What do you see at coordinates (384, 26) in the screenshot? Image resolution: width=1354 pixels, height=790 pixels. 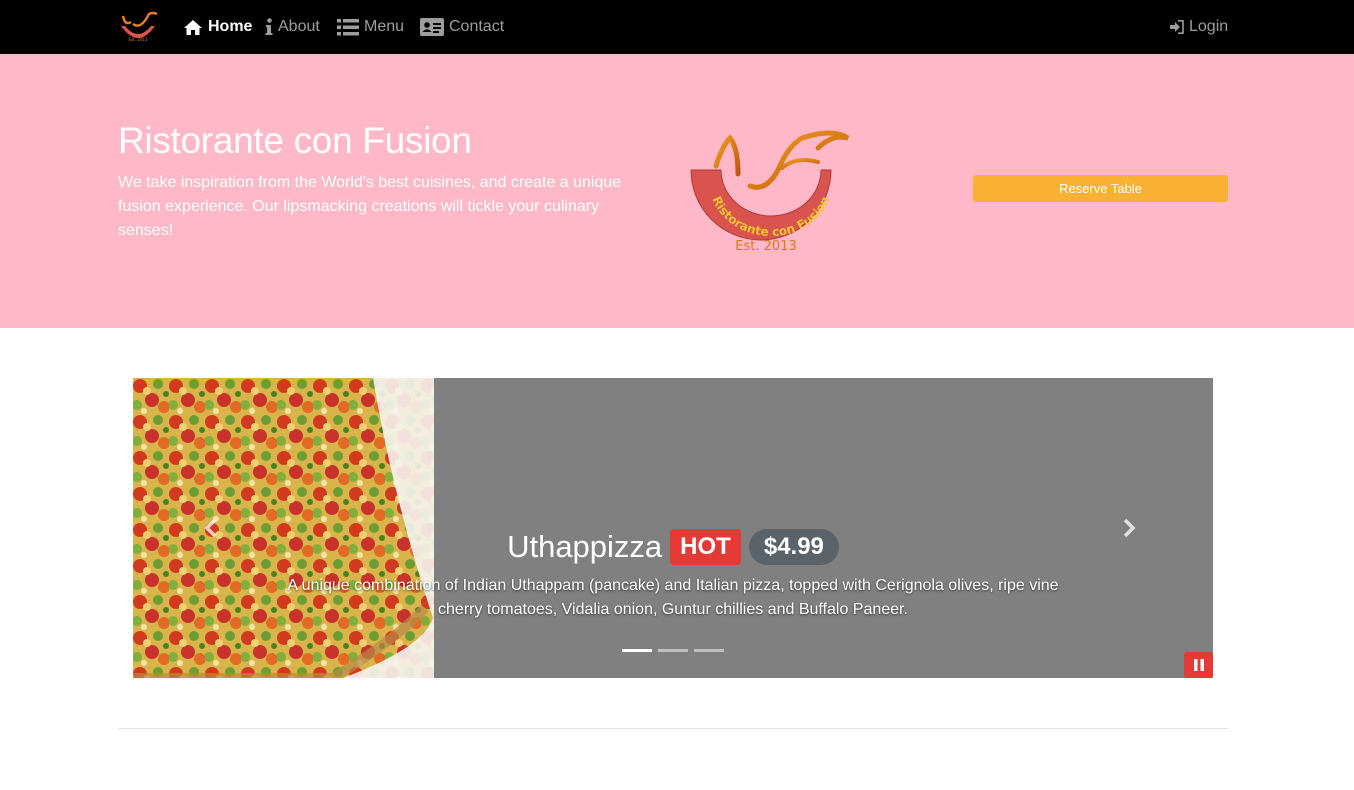 I see `nav-menu-label: Menu` at bounding box center [384, 26].